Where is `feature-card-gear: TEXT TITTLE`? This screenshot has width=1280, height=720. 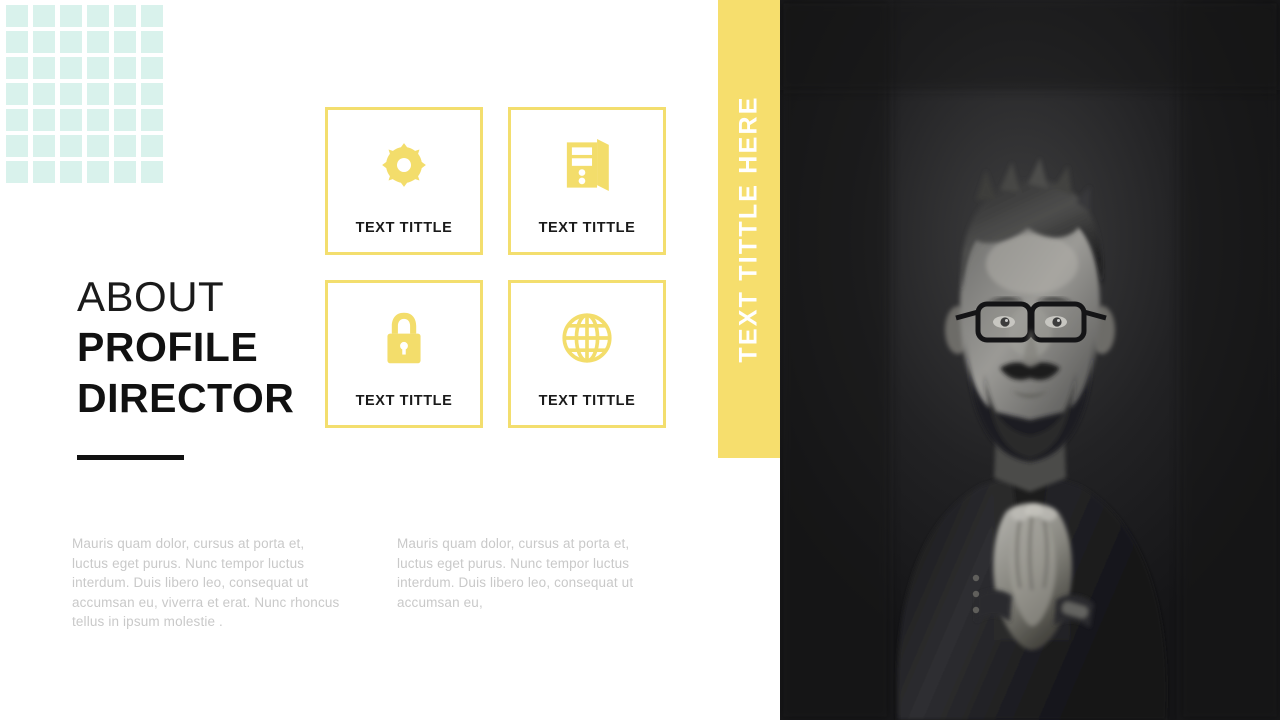 feature-card-gear: TEXT TITTLE is located at coordinates (404, 181).